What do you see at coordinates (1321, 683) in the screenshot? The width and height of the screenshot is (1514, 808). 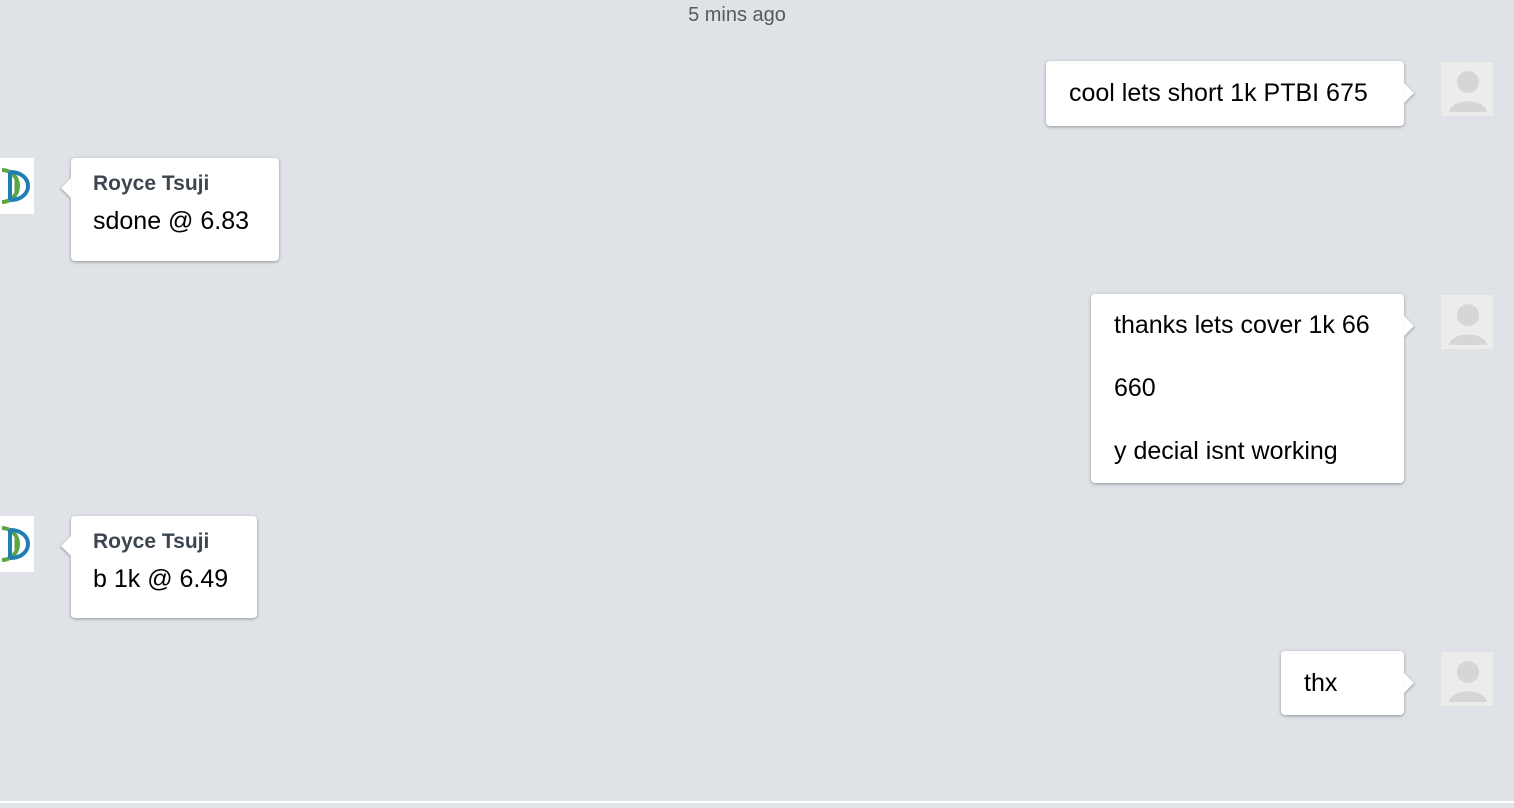 I see `message-text: thx` at bounding box center [1321, 683].